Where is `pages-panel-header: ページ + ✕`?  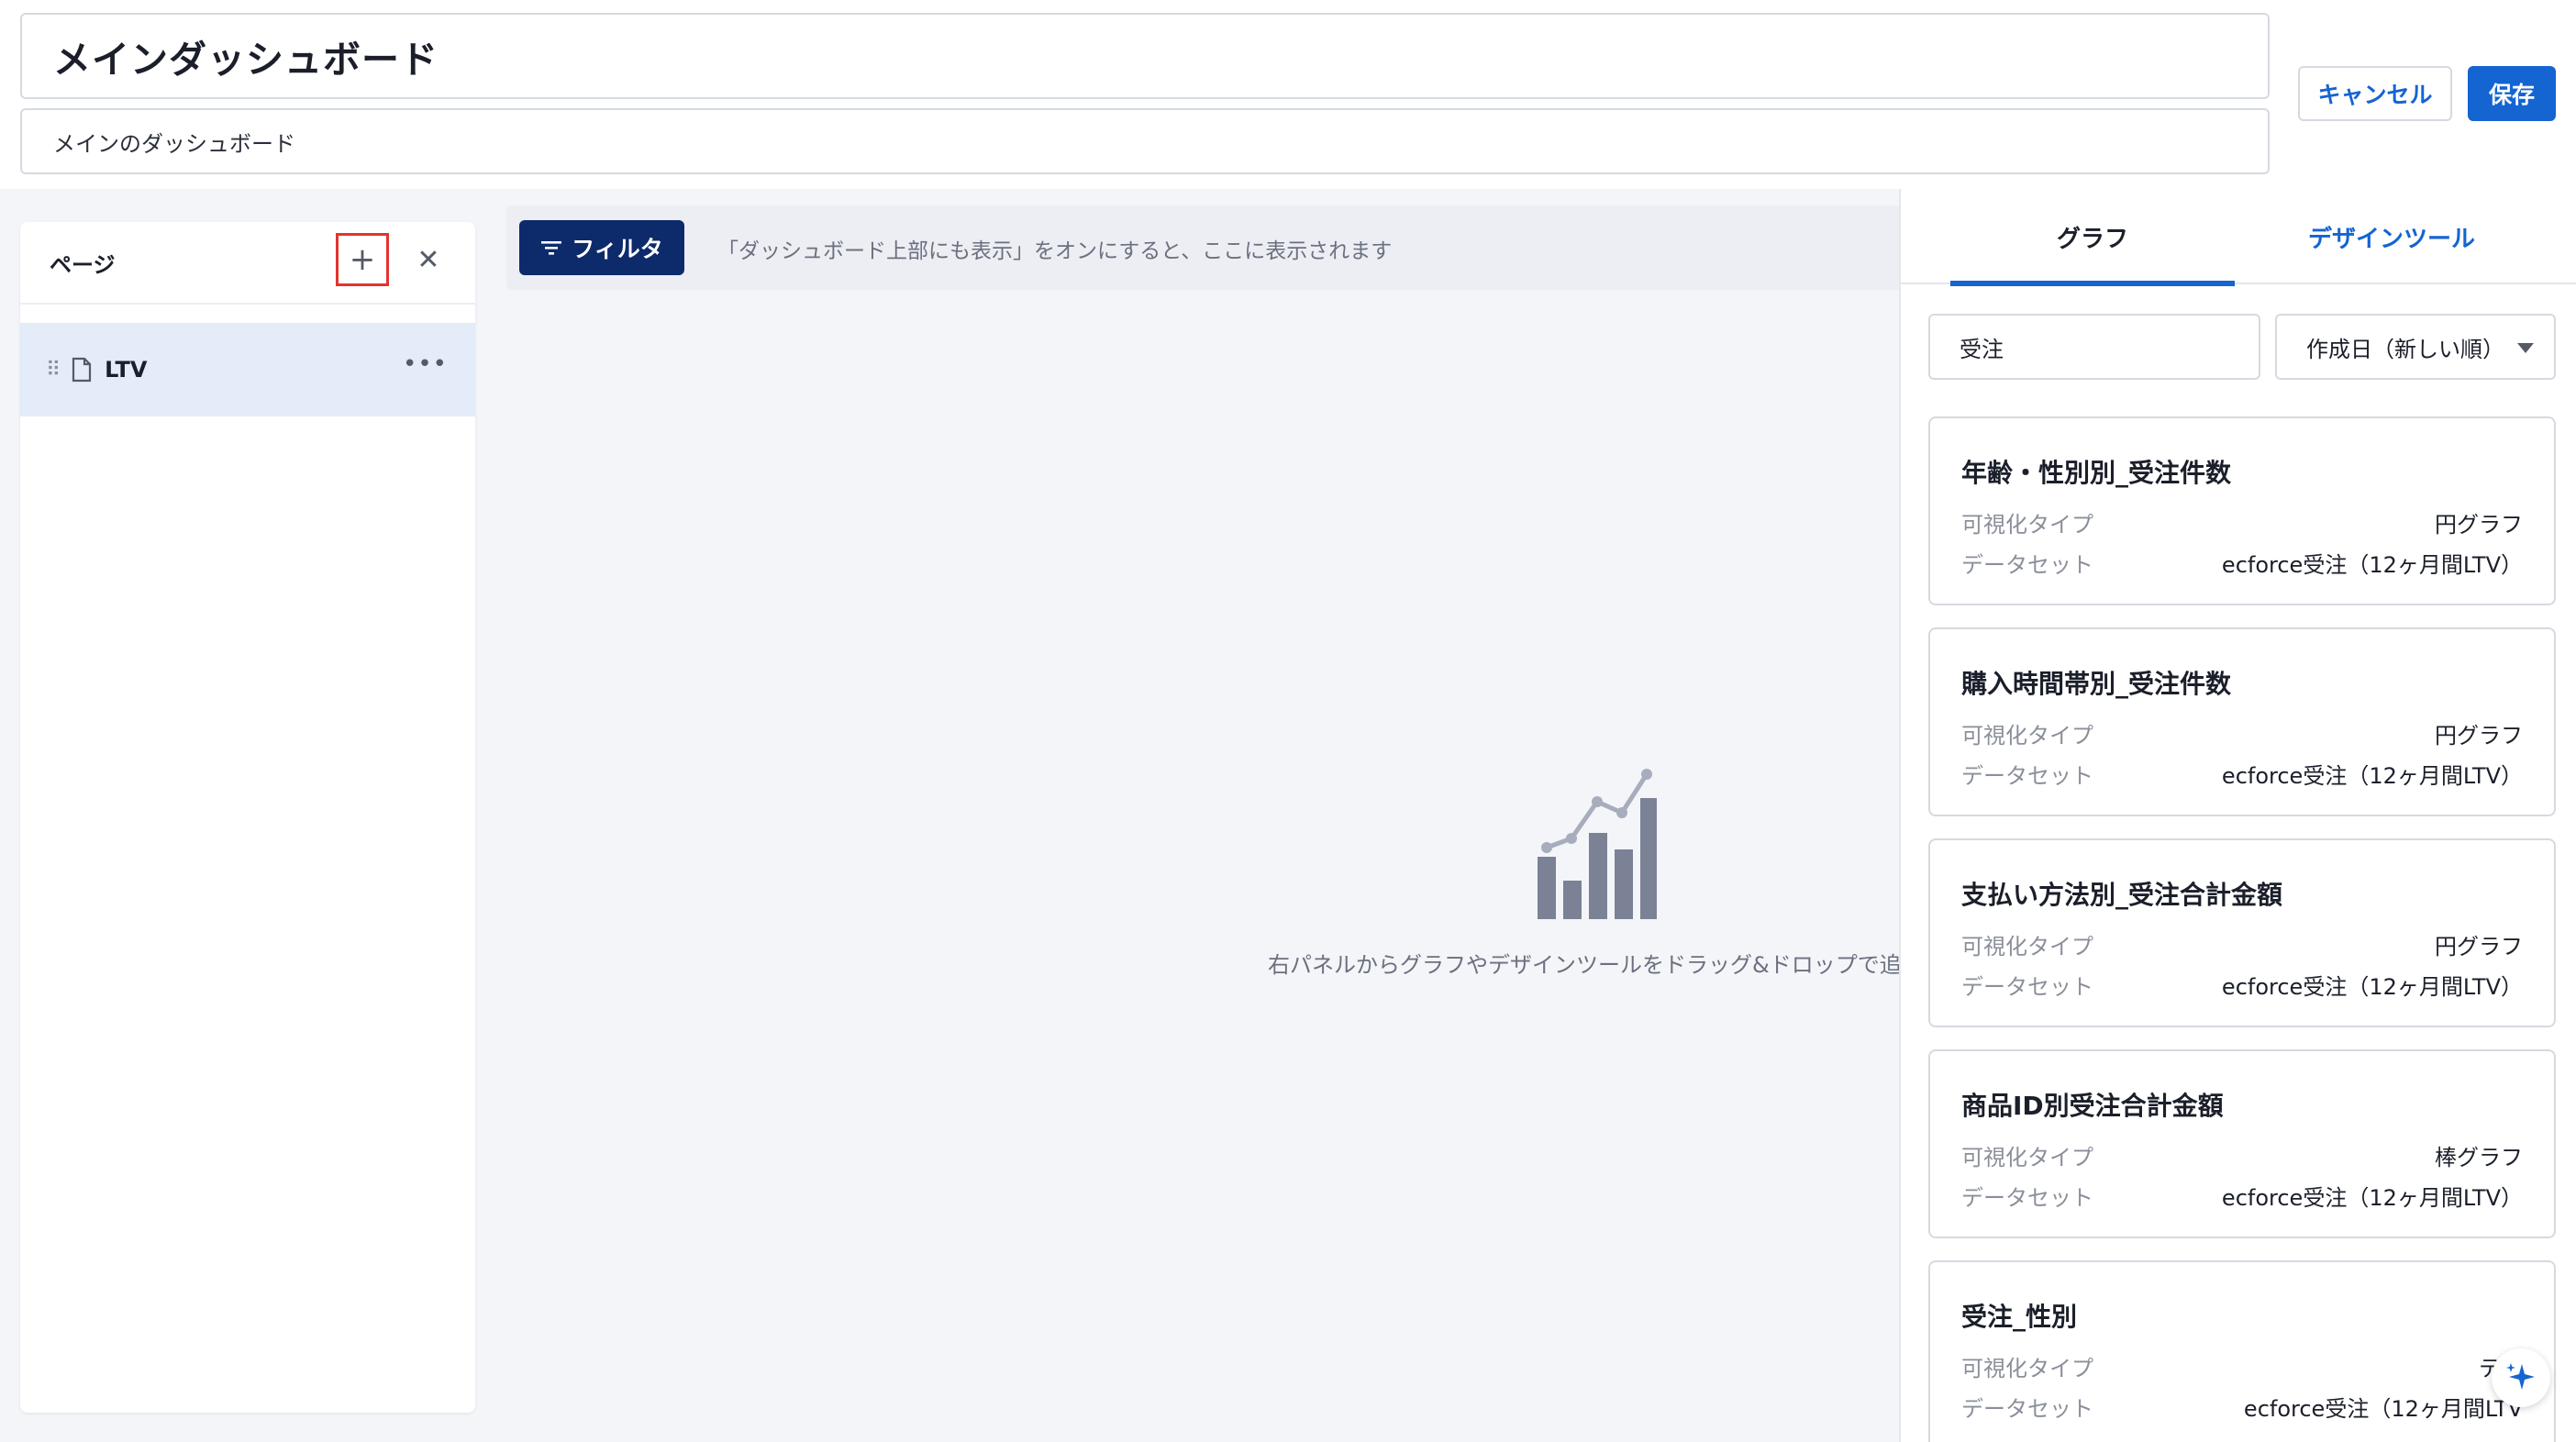 pages-panel-header: ページ + ✕ is located at coordinates (247, 263).